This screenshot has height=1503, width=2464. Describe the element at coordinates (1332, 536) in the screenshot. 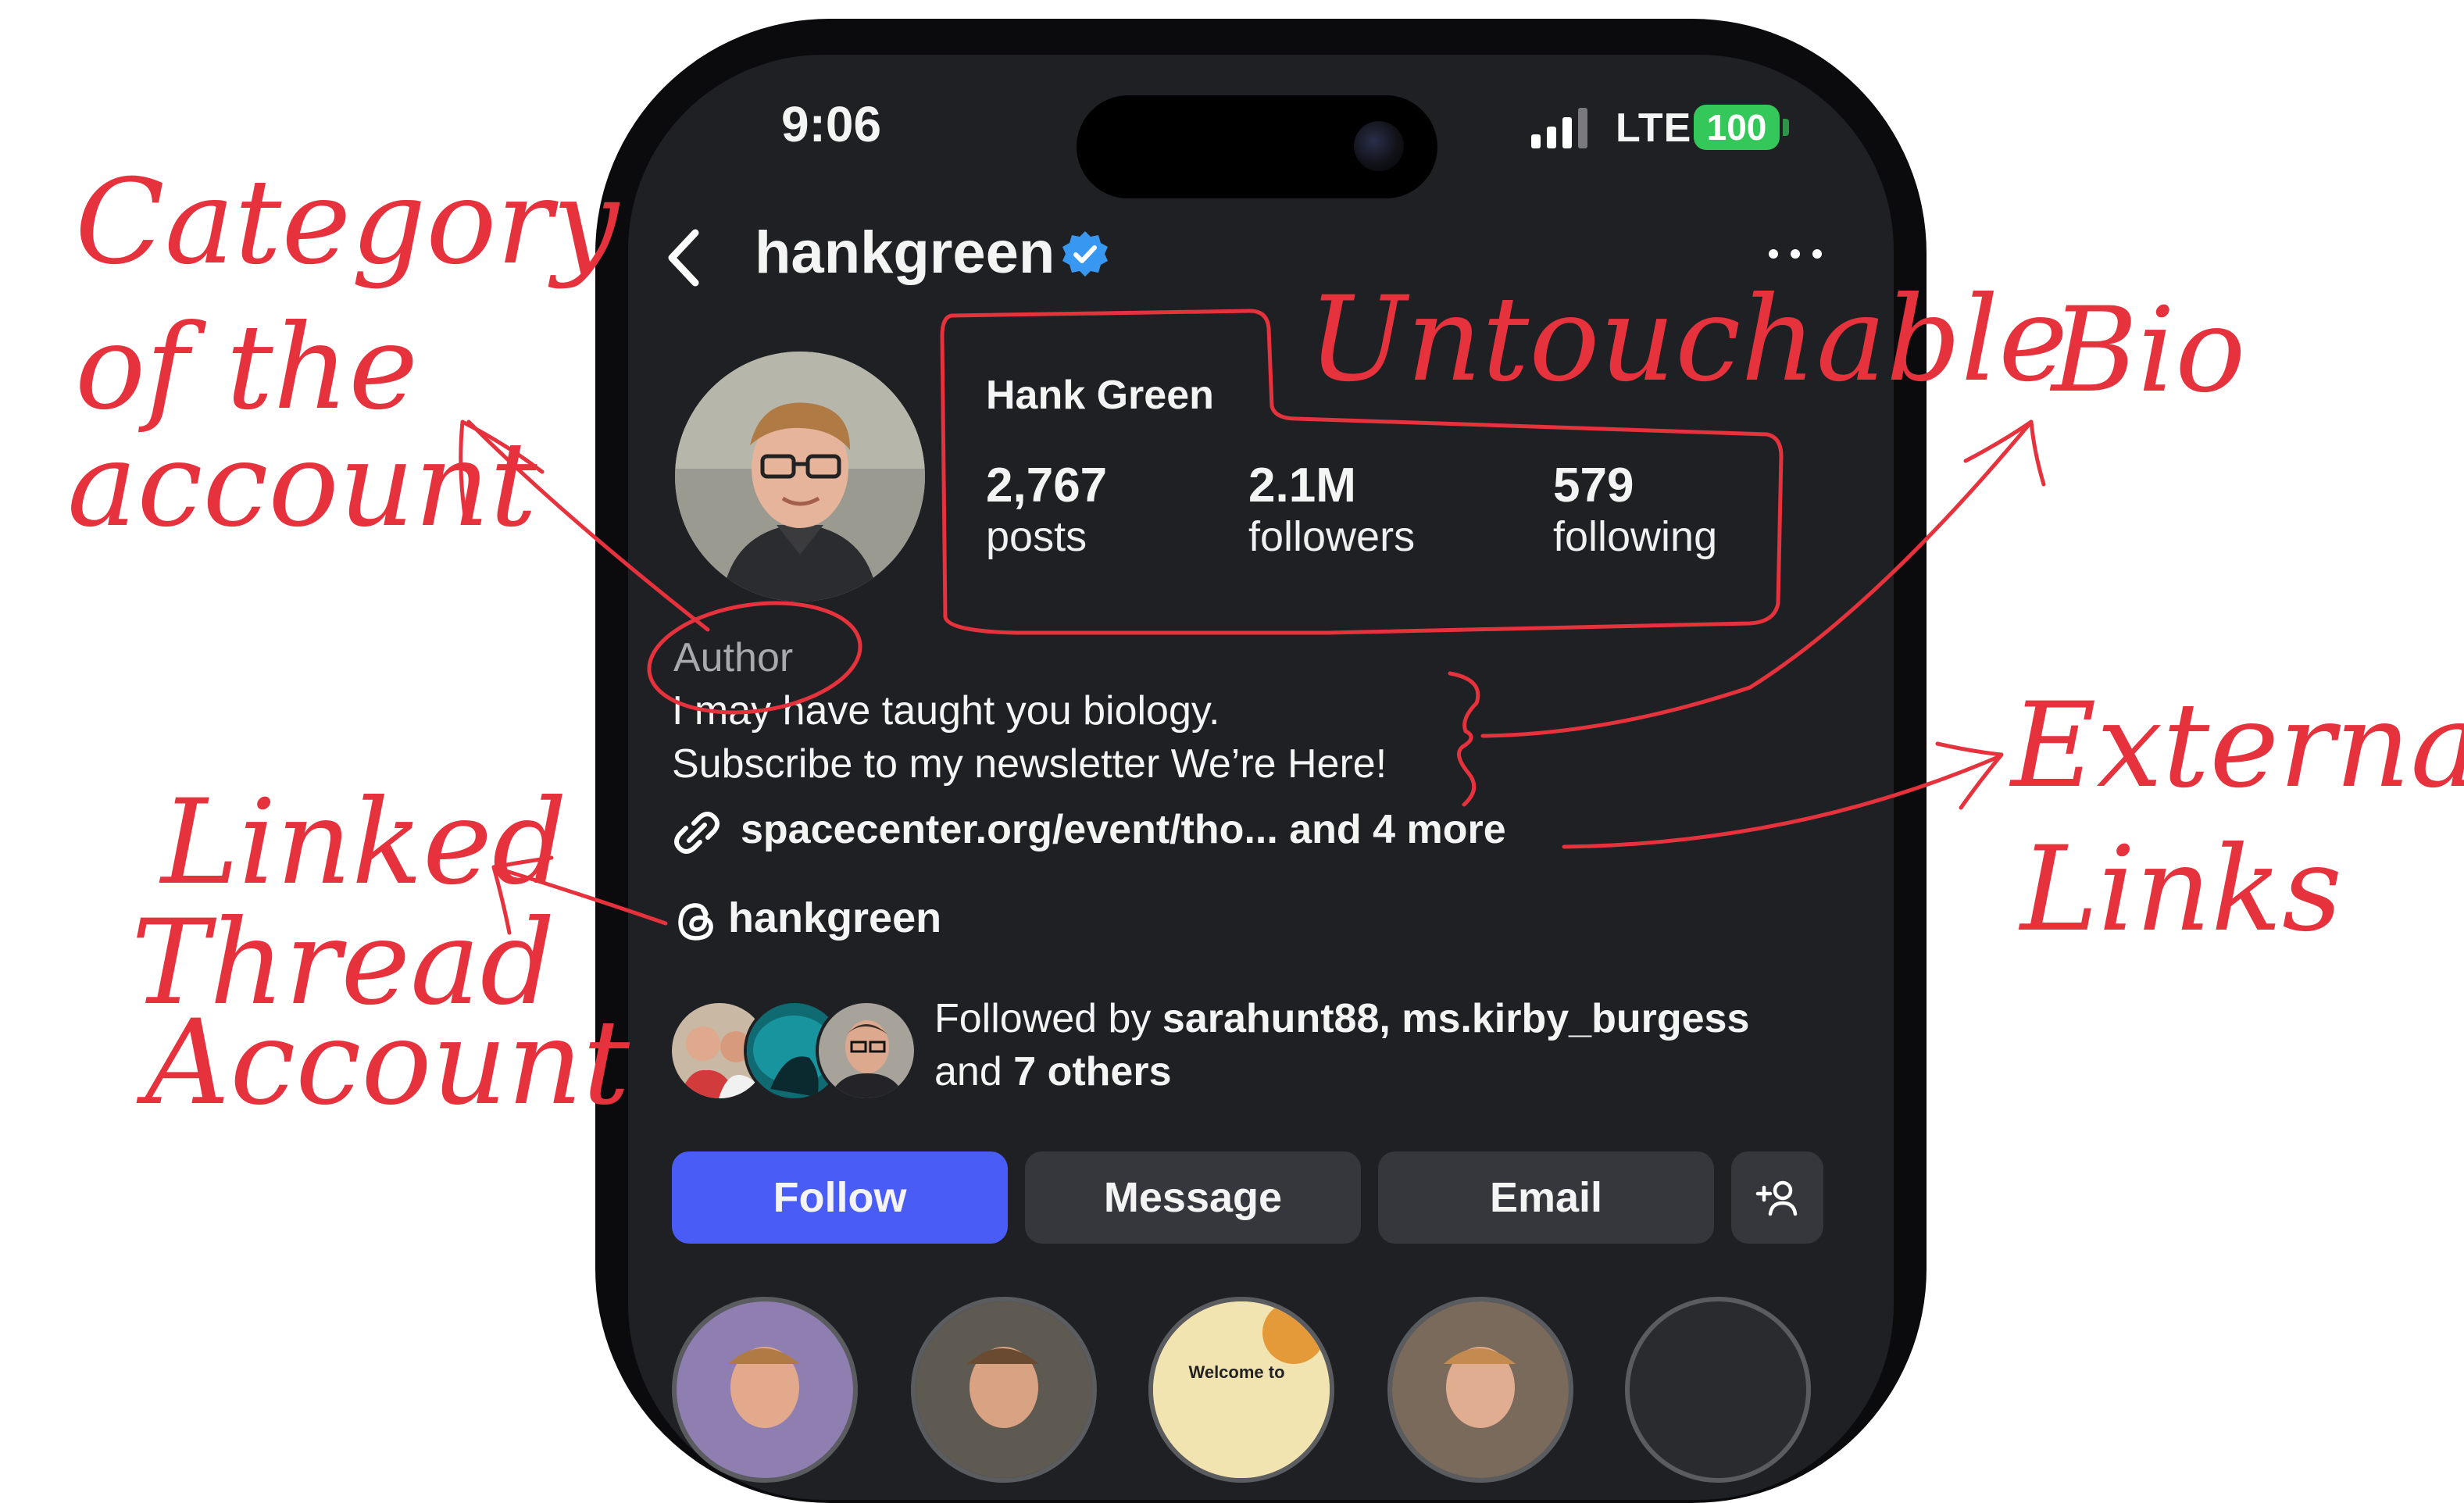

I see `followers-label: followers` at that location.